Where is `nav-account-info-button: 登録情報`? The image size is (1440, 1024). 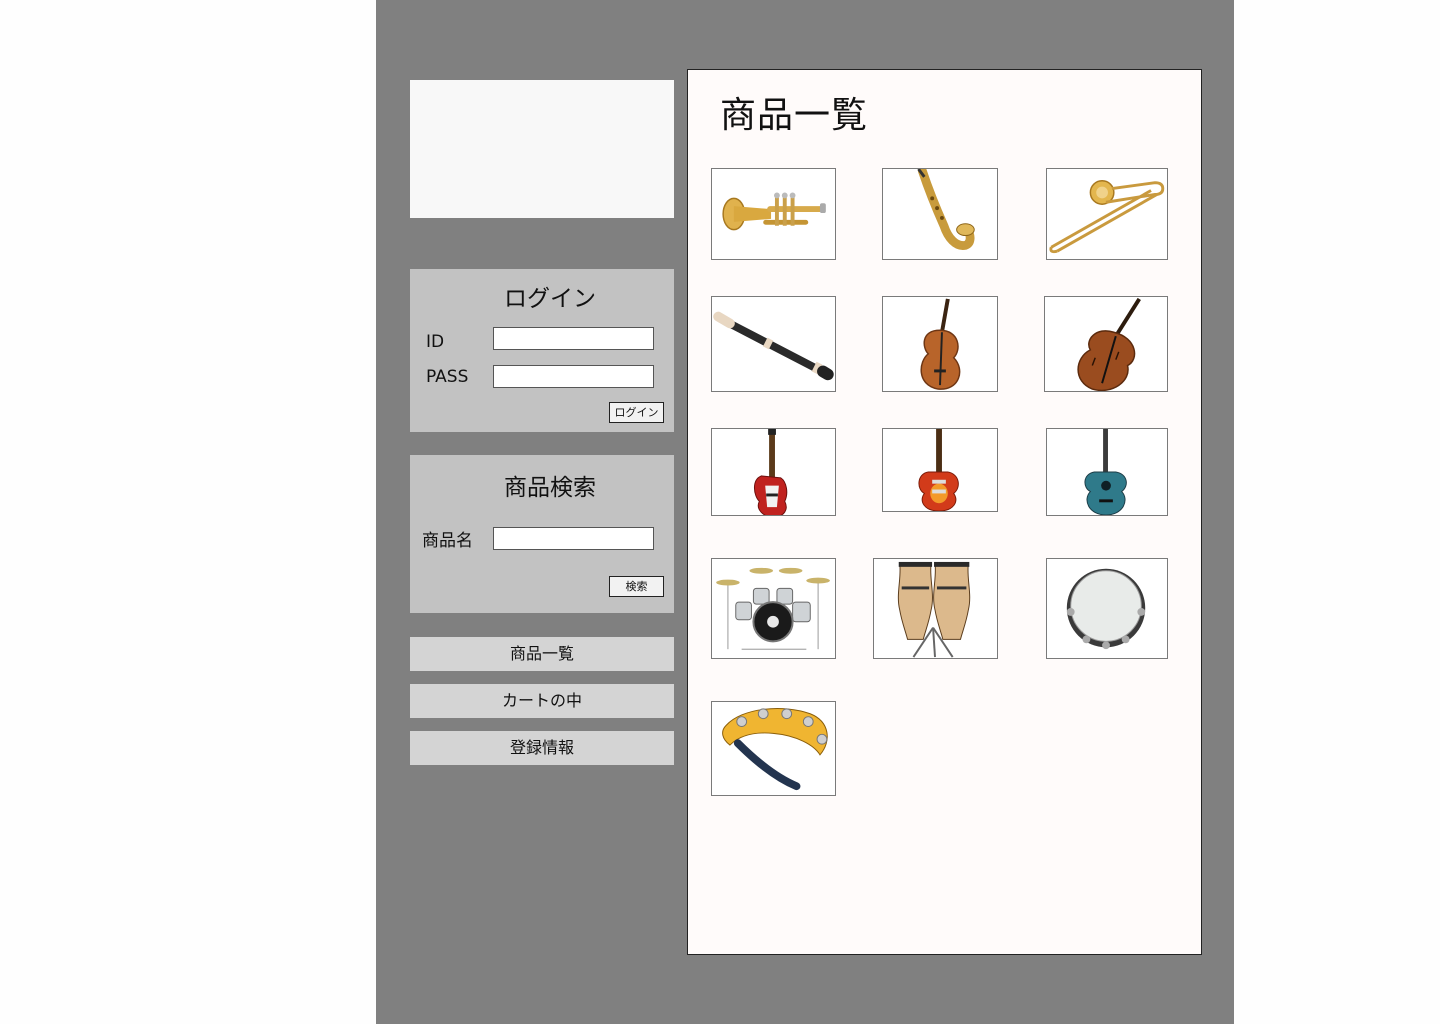
nav-account-info-button: 登録情報 is located at coordinates (542, 748).